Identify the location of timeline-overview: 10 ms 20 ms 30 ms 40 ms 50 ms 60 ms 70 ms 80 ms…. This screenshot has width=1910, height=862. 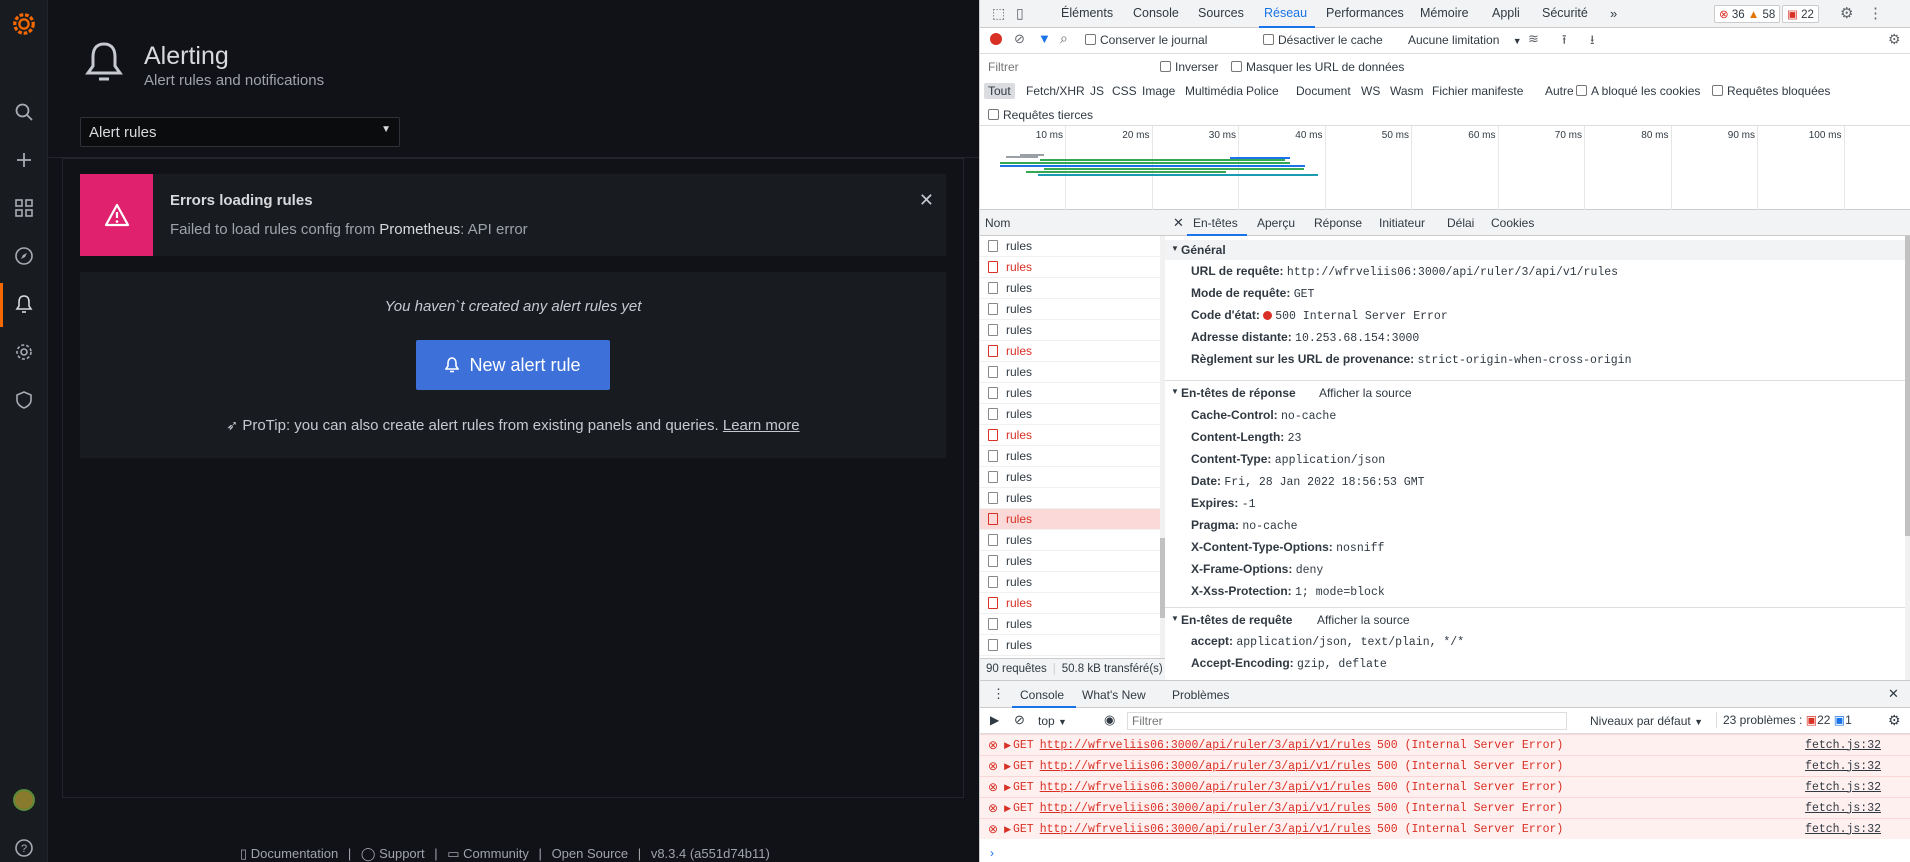
(1445, 168).